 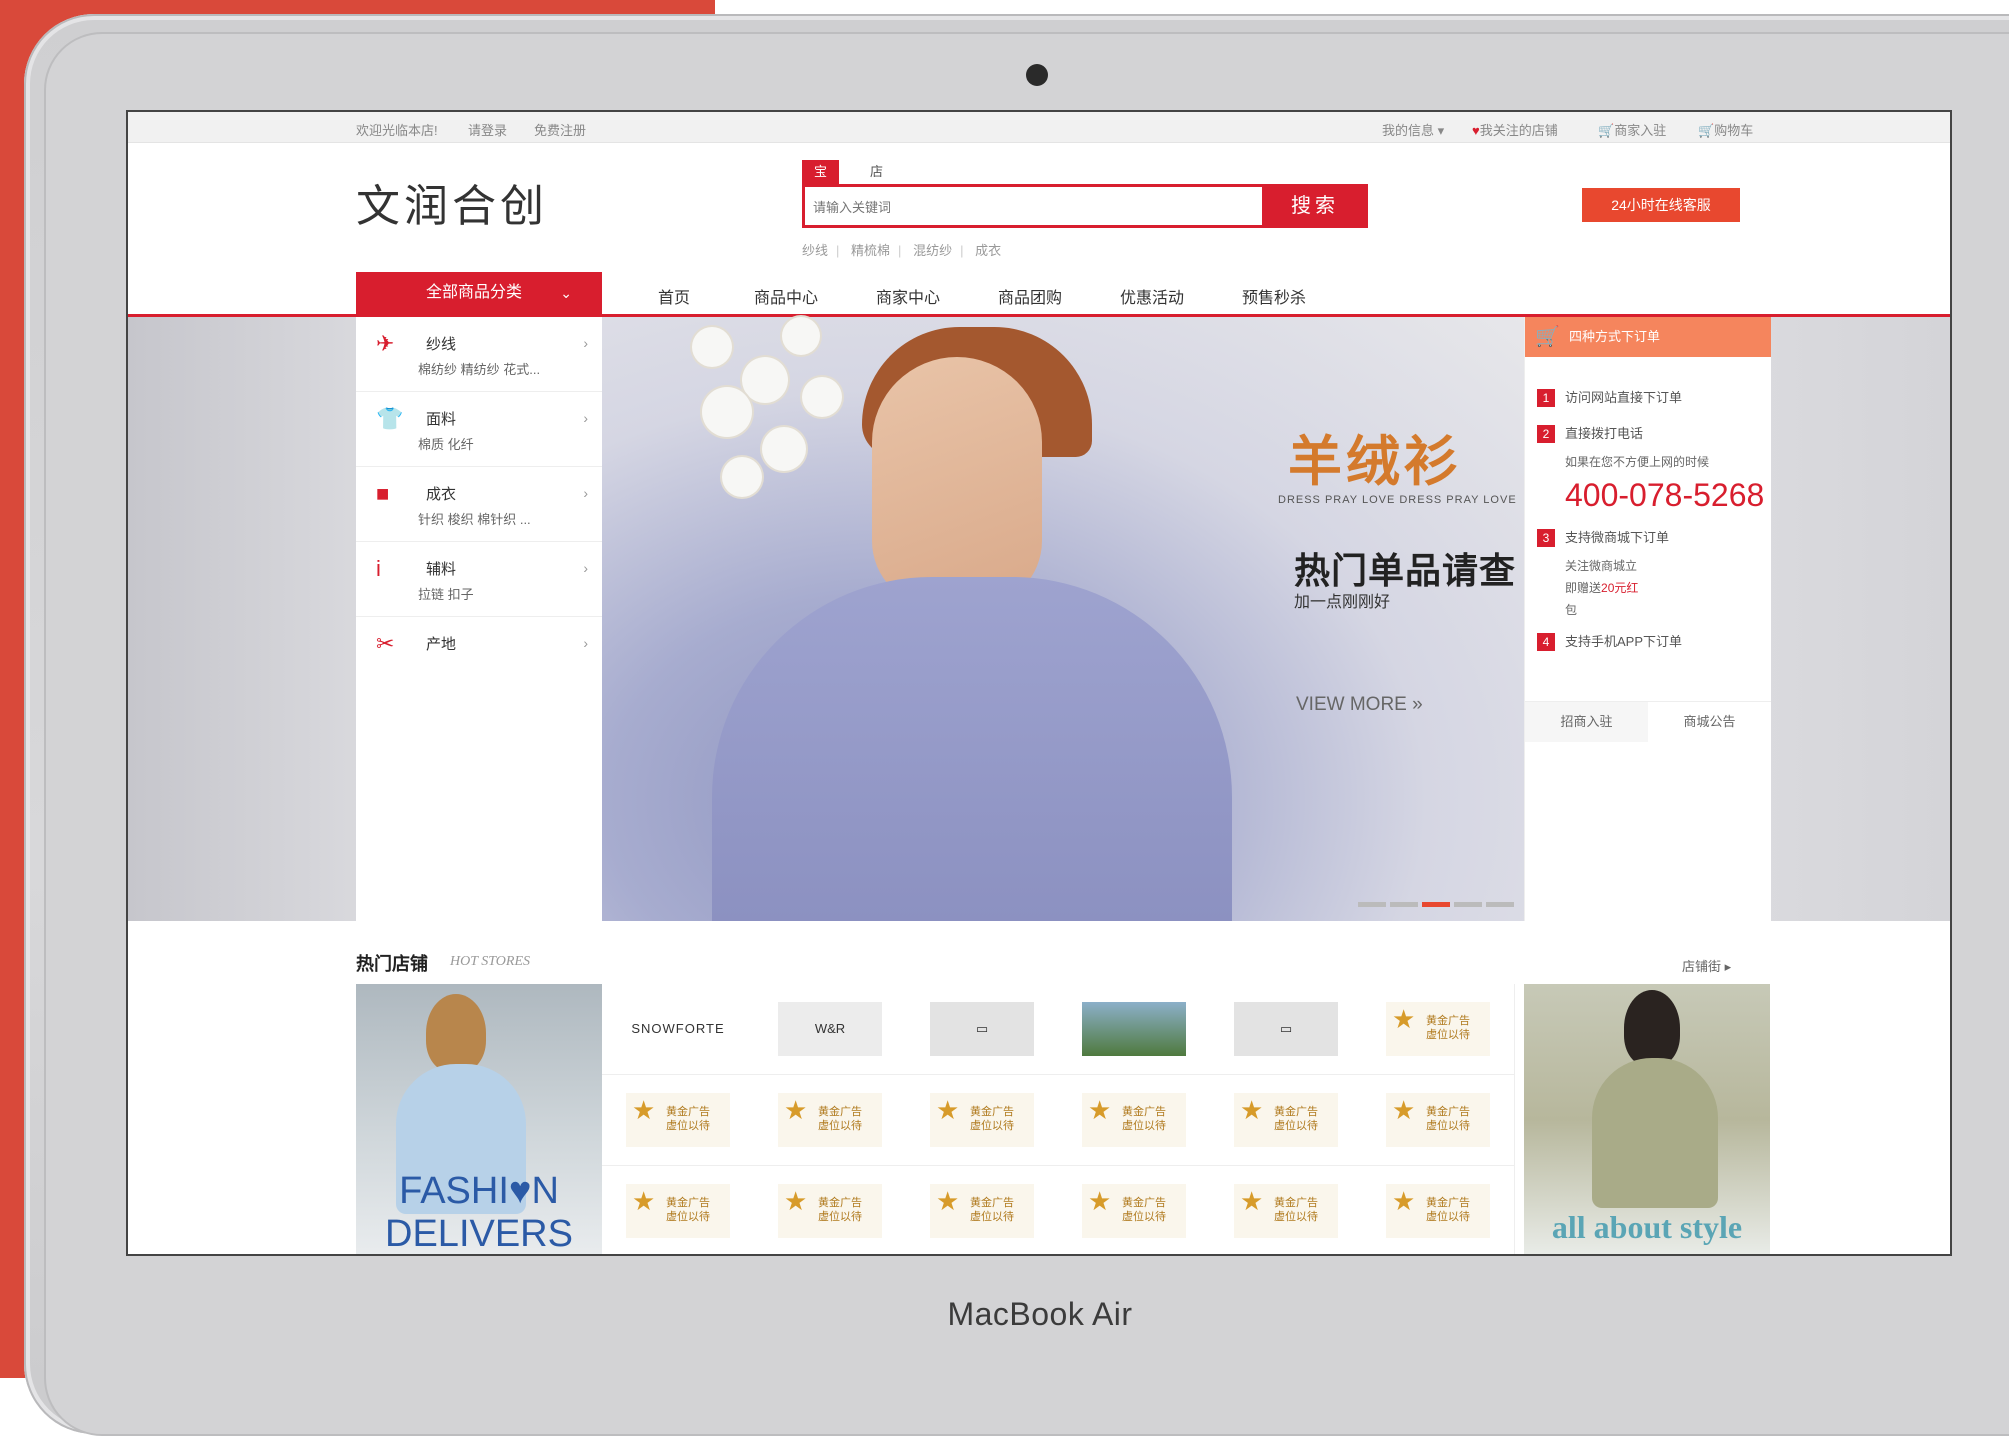 What do you see at coordinates (870, 250) in the screenshot?
I see `keyword-link: 精梳棉` at bounding box center [870, 250].